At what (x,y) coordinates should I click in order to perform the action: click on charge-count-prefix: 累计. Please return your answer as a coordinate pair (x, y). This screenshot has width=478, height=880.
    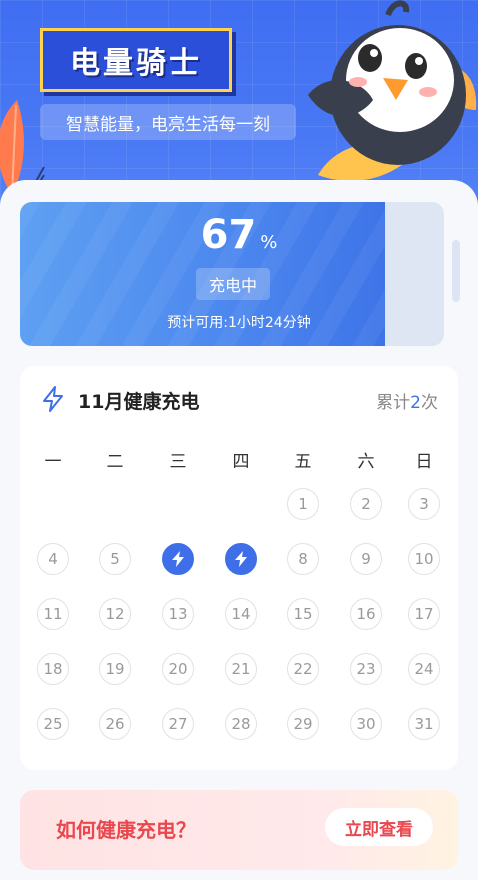
    Looking at the image, I should click on (393, 403).